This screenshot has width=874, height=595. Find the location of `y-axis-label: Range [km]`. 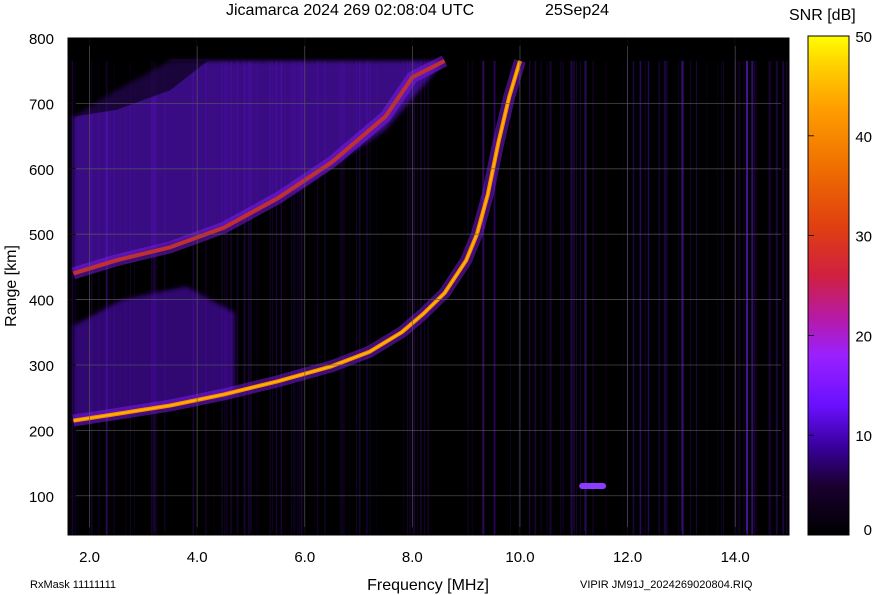

y-axis-label: Range [km] is located at coordinates (11, 286).